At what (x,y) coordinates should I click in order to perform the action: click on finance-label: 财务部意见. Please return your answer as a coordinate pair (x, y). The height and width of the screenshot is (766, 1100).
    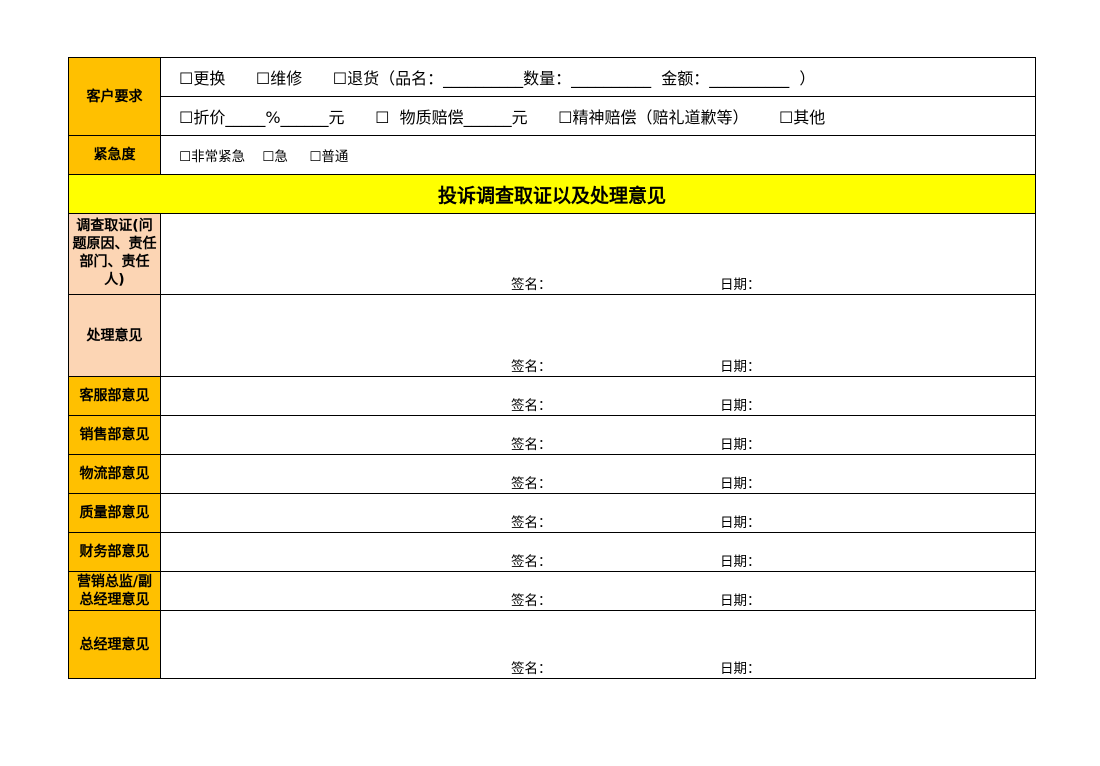
    Looking at the image, I should click on (115, 552).